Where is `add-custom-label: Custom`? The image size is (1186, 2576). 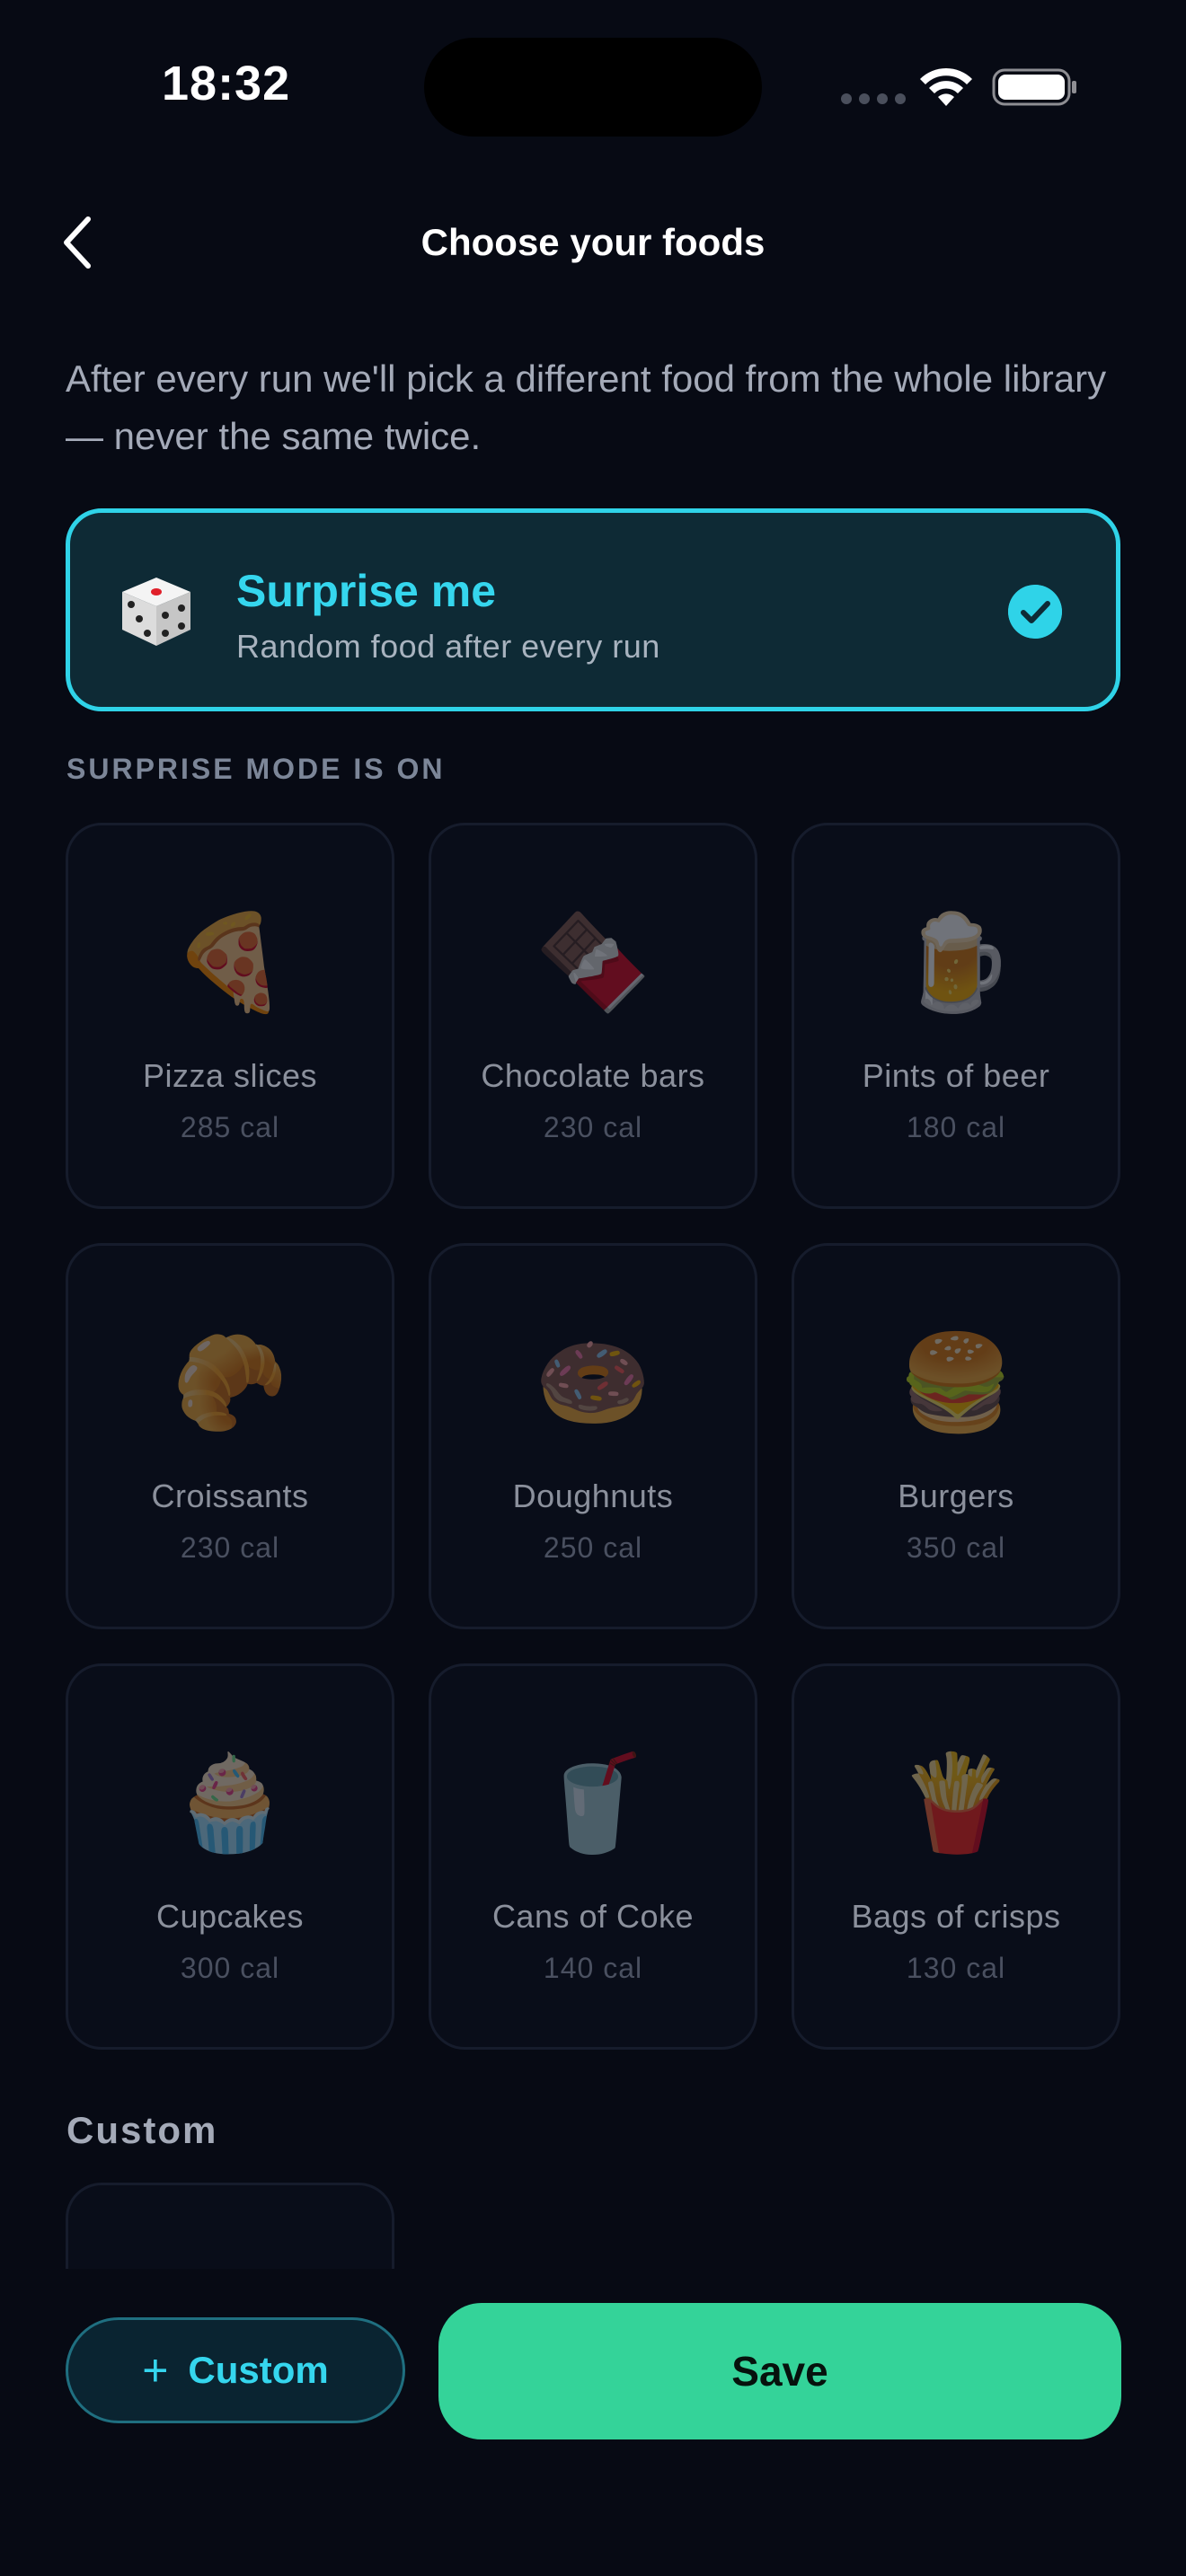 add-custom-label: Custom is located at coordinates (258, 2370).